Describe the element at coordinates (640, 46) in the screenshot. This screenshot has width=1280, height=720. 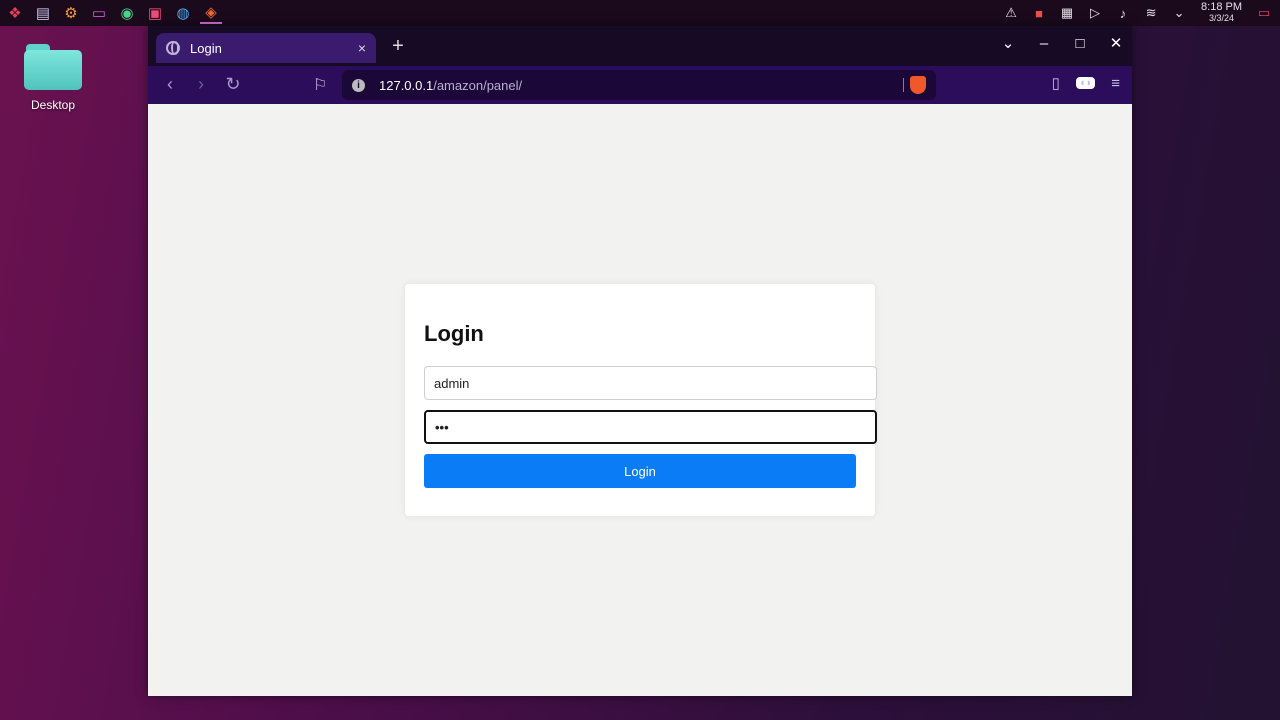
I see `tab-bar: Login × + ⌄ – □ ✕` at that location.